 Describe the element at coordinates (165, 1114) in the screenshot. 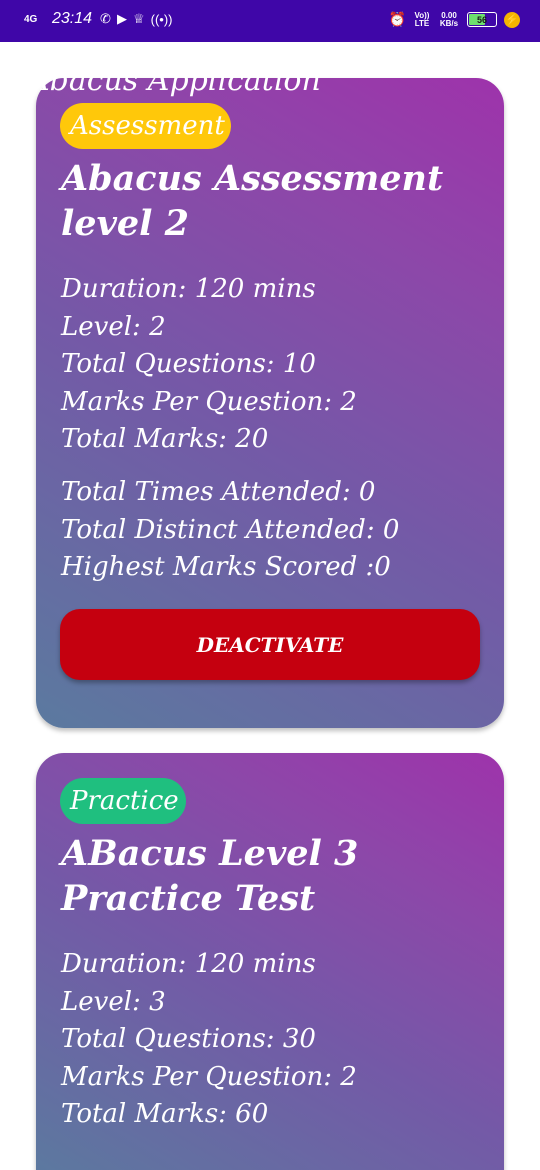

I see `total-marks-text: Total Marks: 60` at that location.